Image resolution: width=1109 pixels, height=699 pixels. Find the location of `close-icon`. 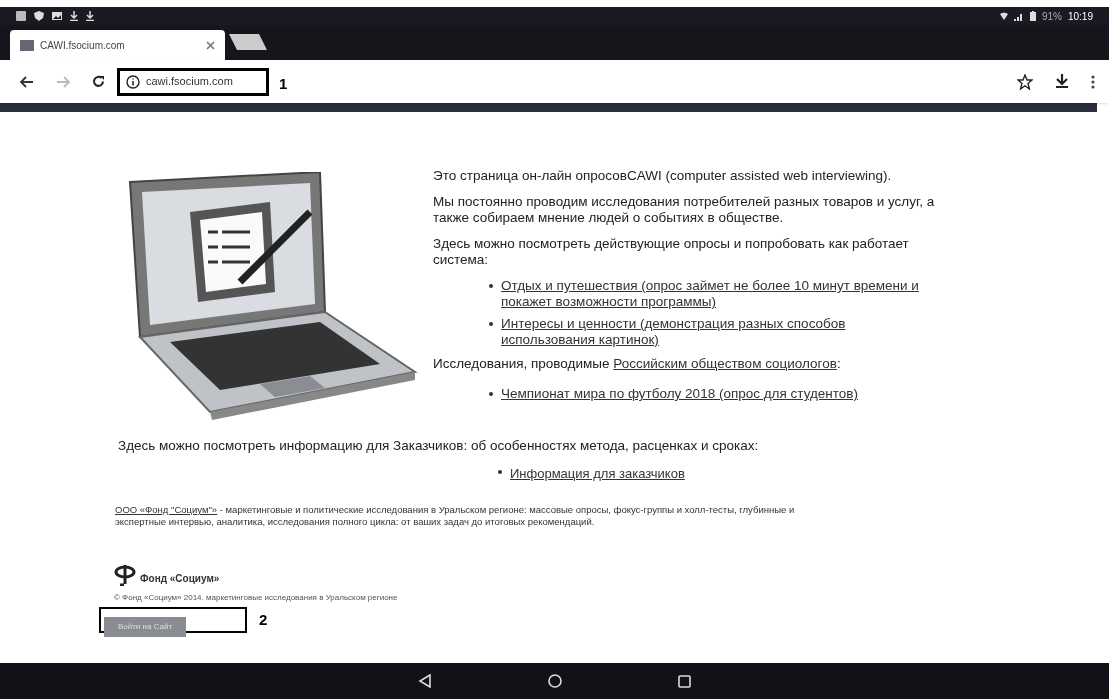

close-icon is located at coordinates (210, 45).